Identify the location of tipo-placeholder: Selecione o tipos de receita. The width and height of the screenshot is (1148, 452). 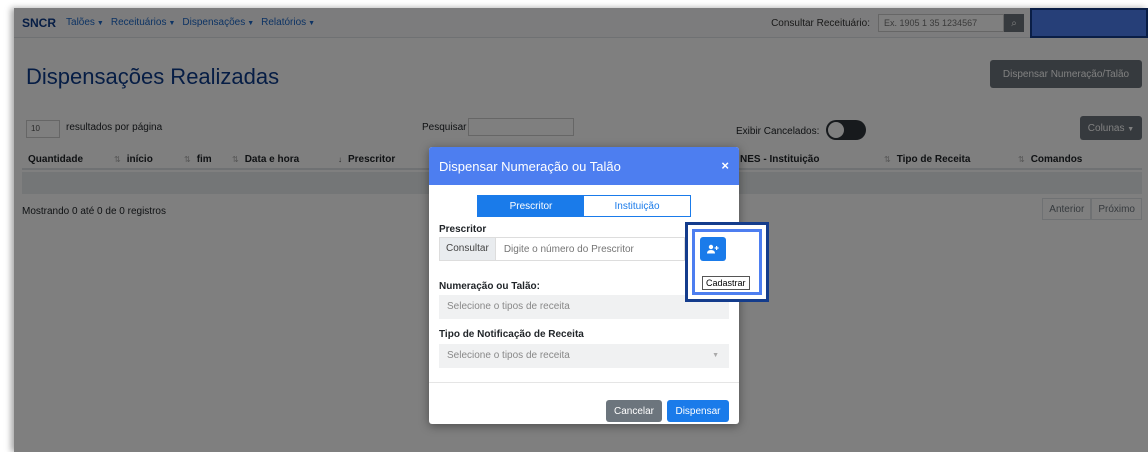
(508, 355).